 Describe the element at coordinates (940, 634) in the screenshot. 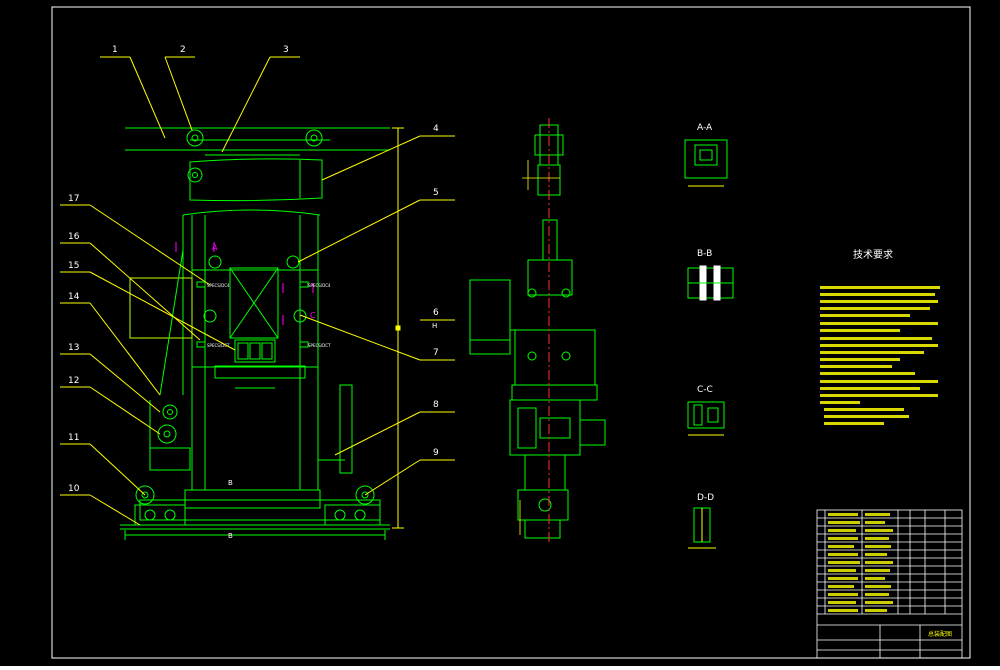

I see `drawing-name: 总装配图` at that location.